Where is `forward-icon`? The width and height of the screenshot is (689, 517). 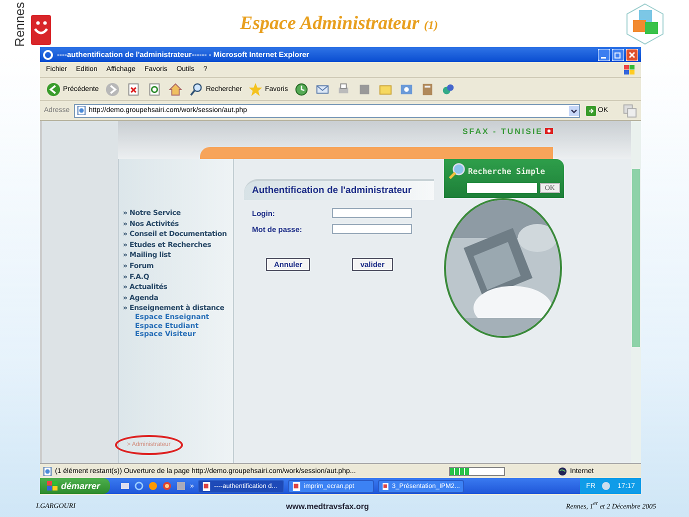
forward-icon is located at coordinates (112, 89).